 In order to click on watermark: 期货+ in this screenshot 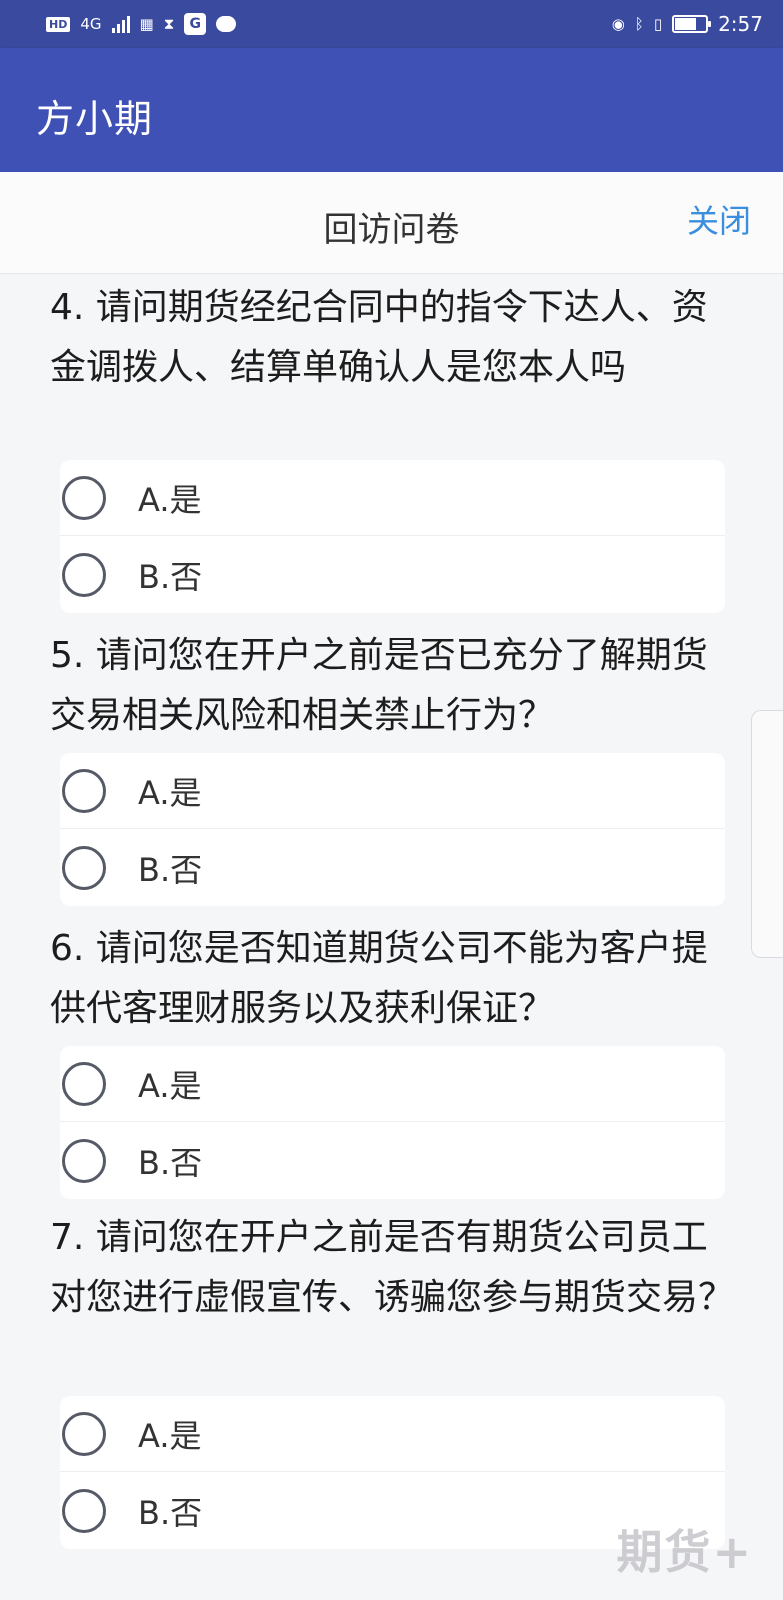, I will do `click(684, 1552)`.